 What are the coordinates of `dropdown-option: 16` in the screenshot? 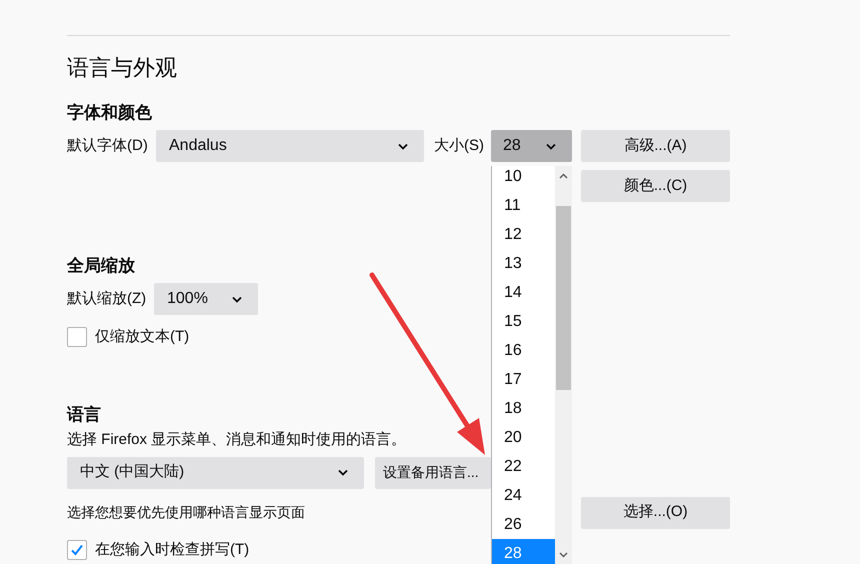 It's located at (524, 350).